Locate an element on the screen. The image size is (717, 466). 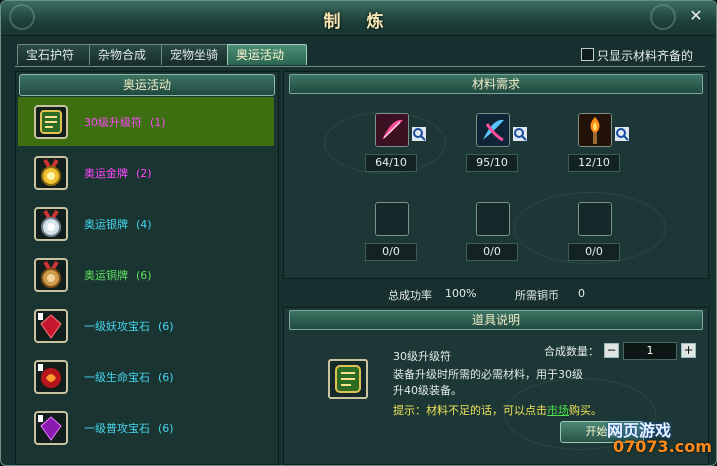
torch-icon is located at coordinates (595, 130).